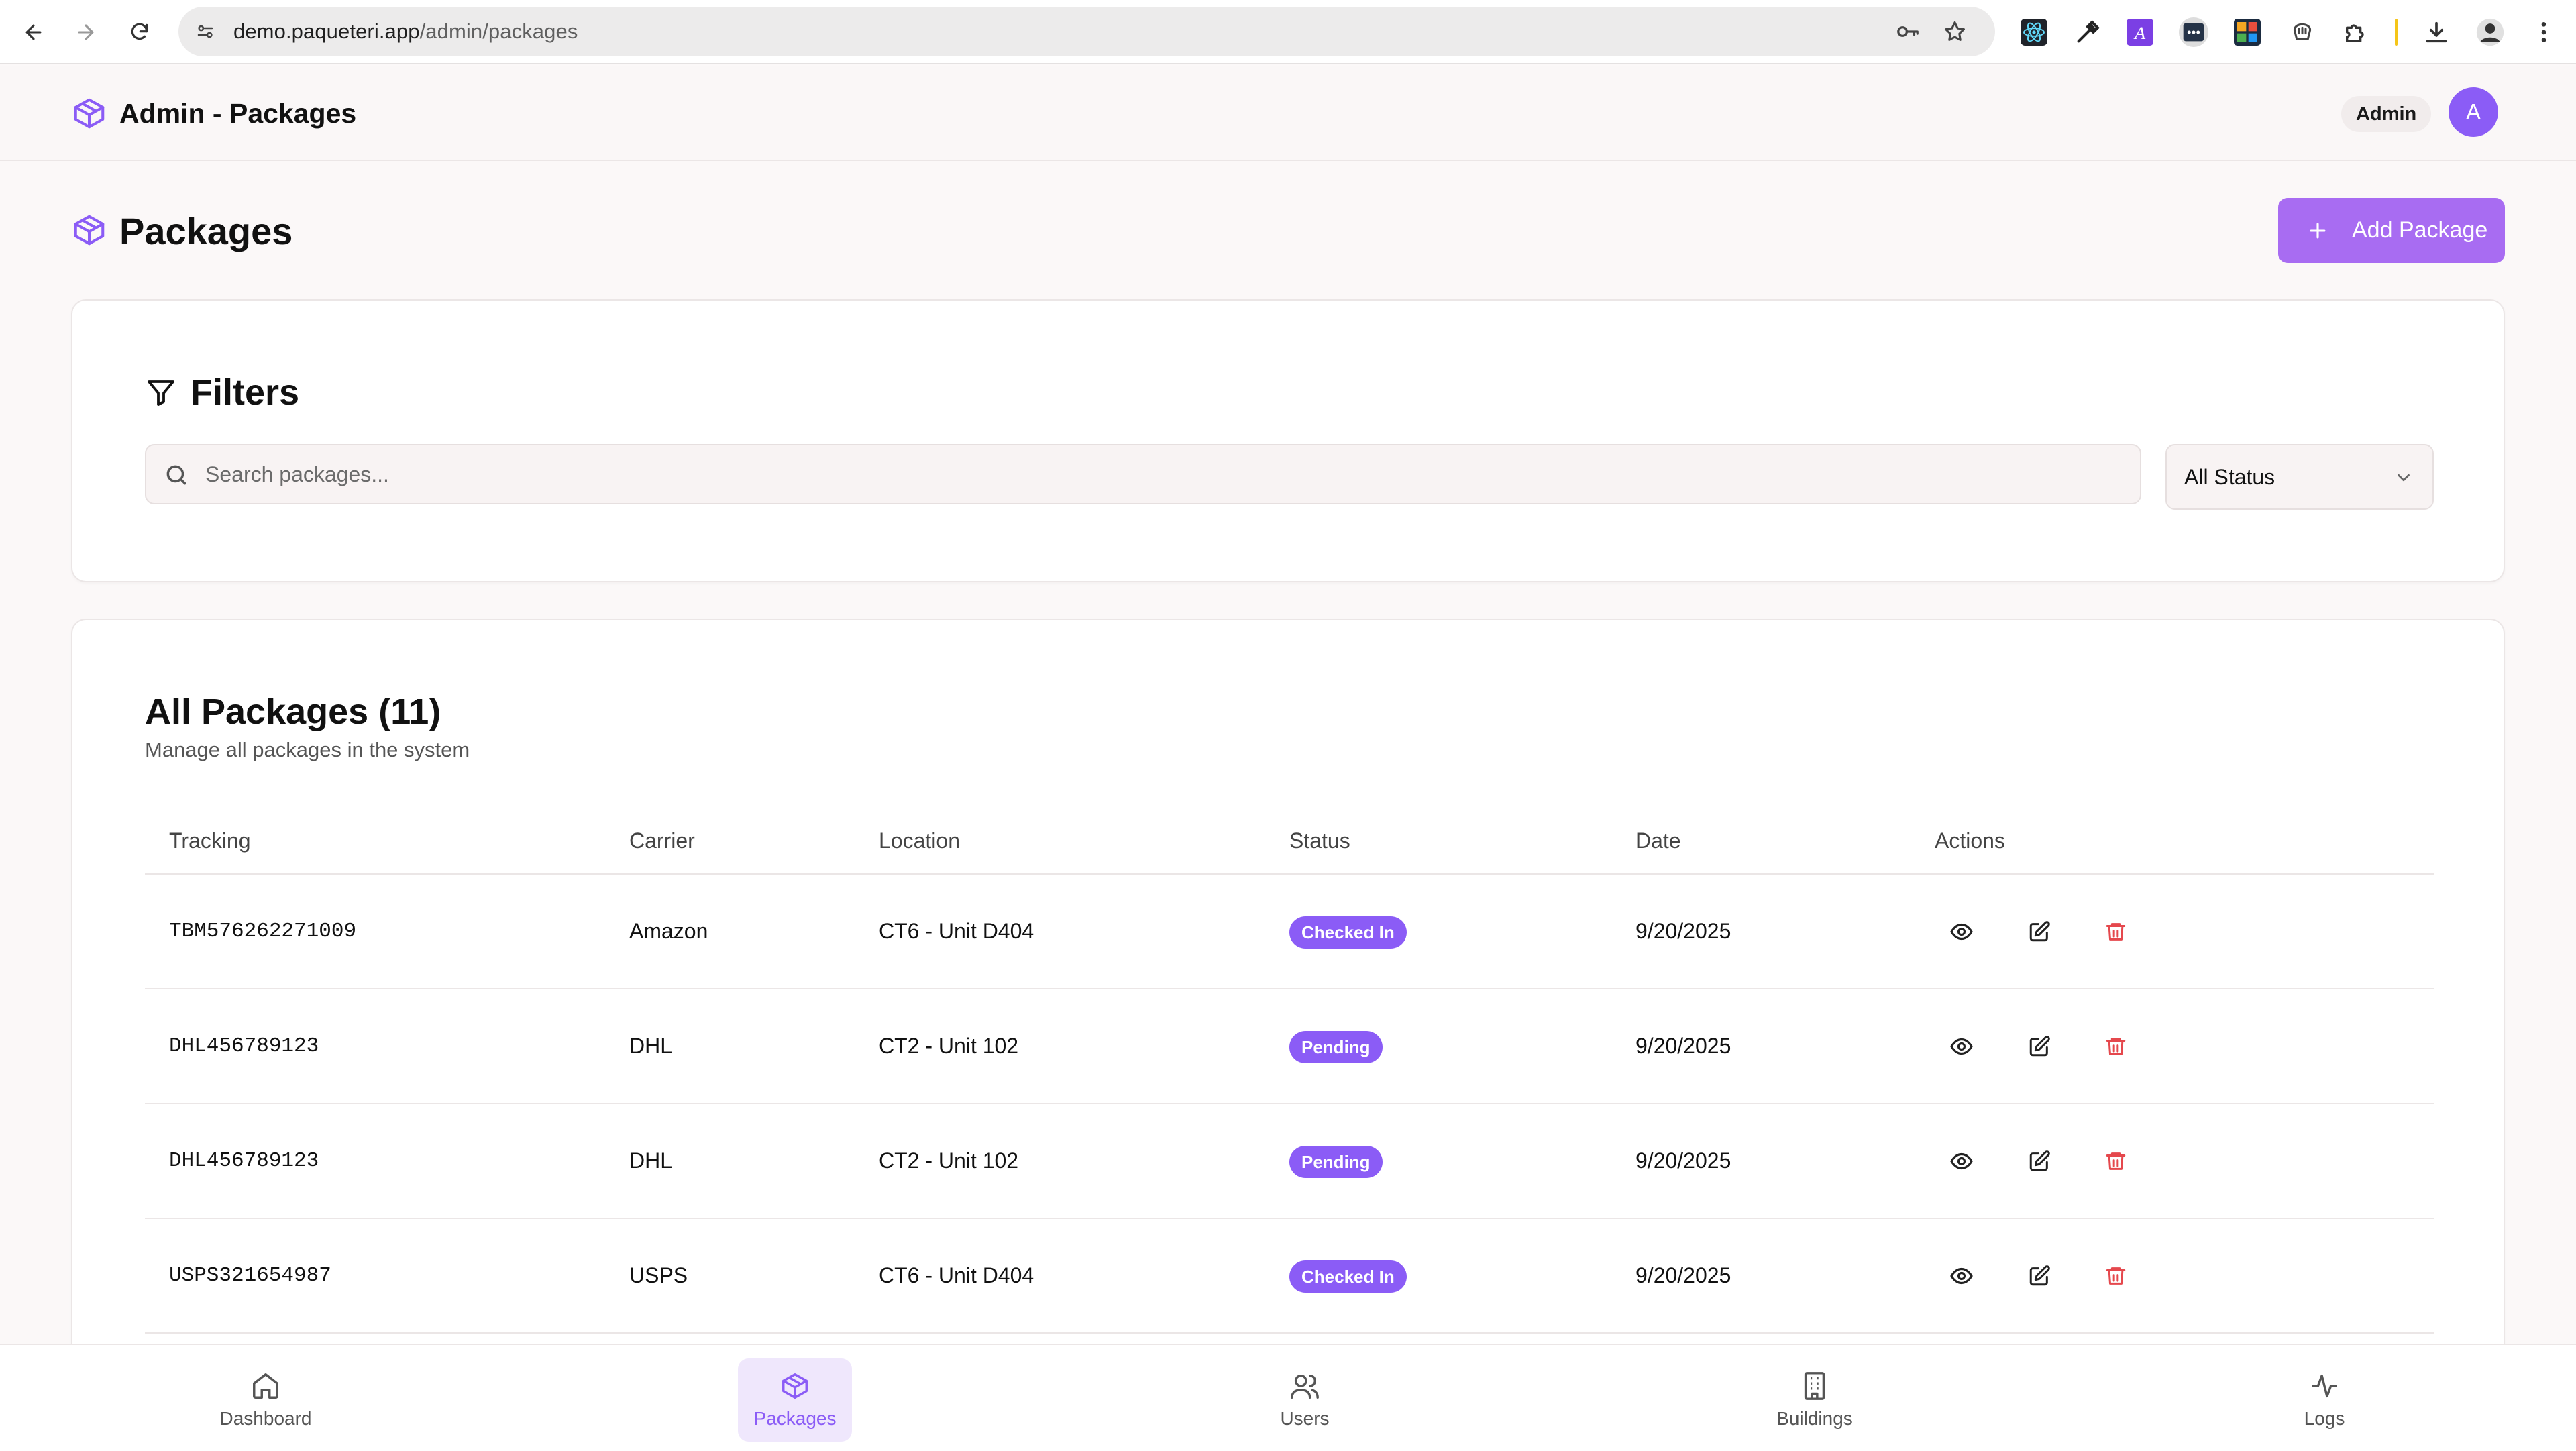  I want to click on status-select-value: All Status, so click(2229, 477).